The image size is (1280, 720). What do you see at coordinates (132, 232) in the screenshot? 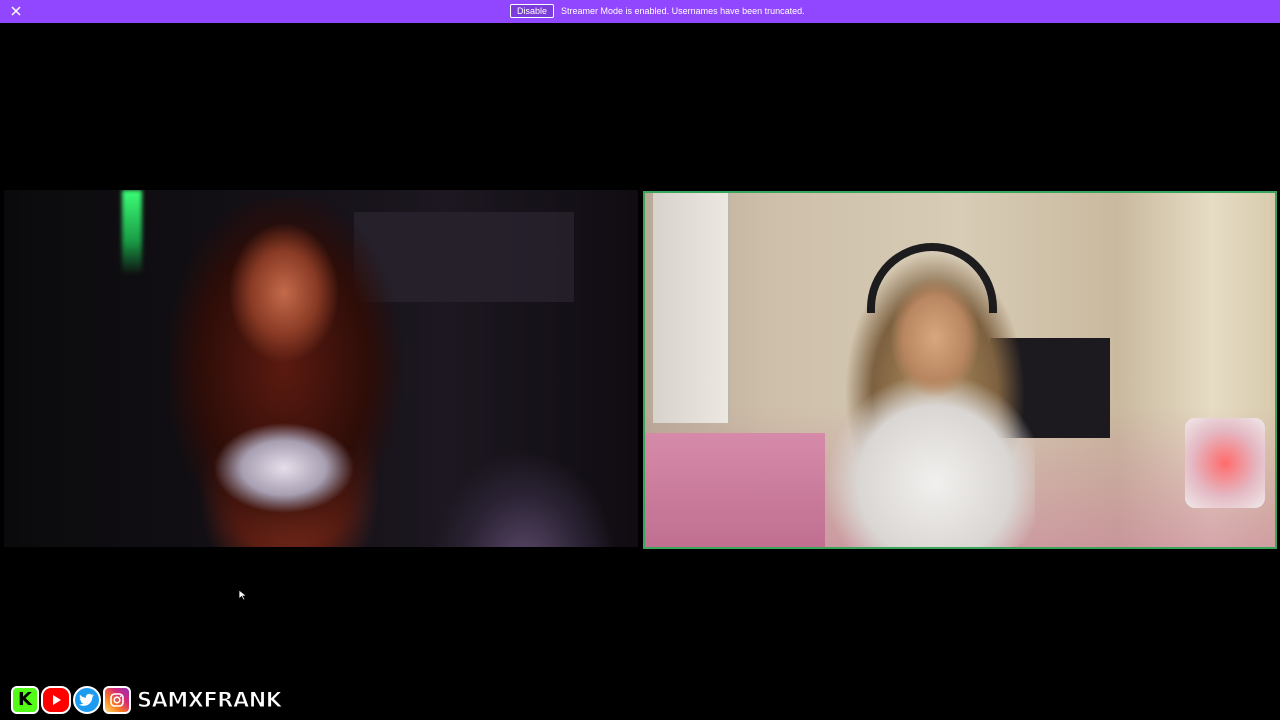
I see `green-light` at bounding box center [132, 232].